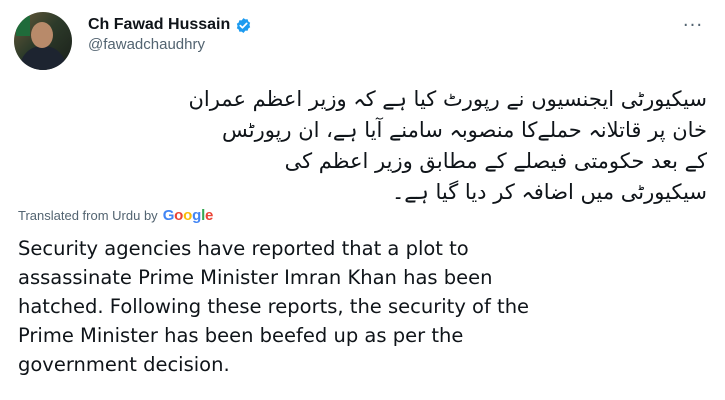 The width and height of the screenshot is (725, 400). Describe the element at coordinates (88, 215) in the screenshot. I see `translated-from-label: Translated from Urdu by` at that location.